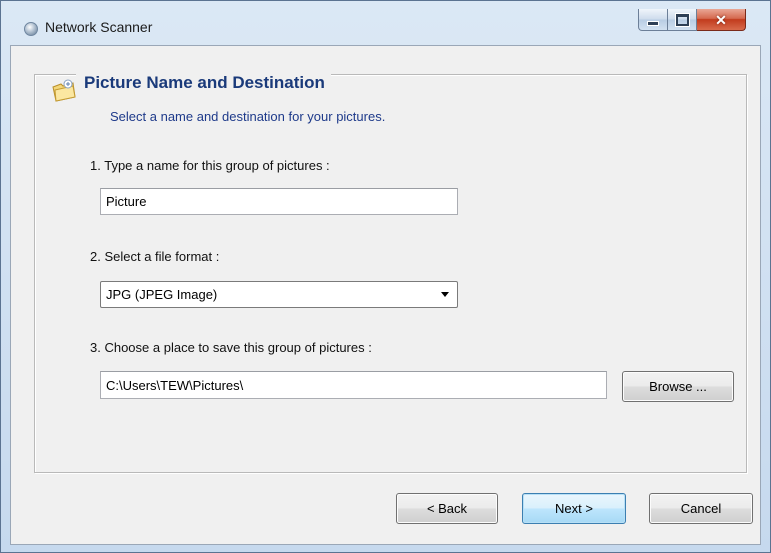 The height and width of the screenshot is (553, 771). What do you see at coordinates (279, 201) in the screenshot?
I see `group-name-field` at bounding box center [279, 201].